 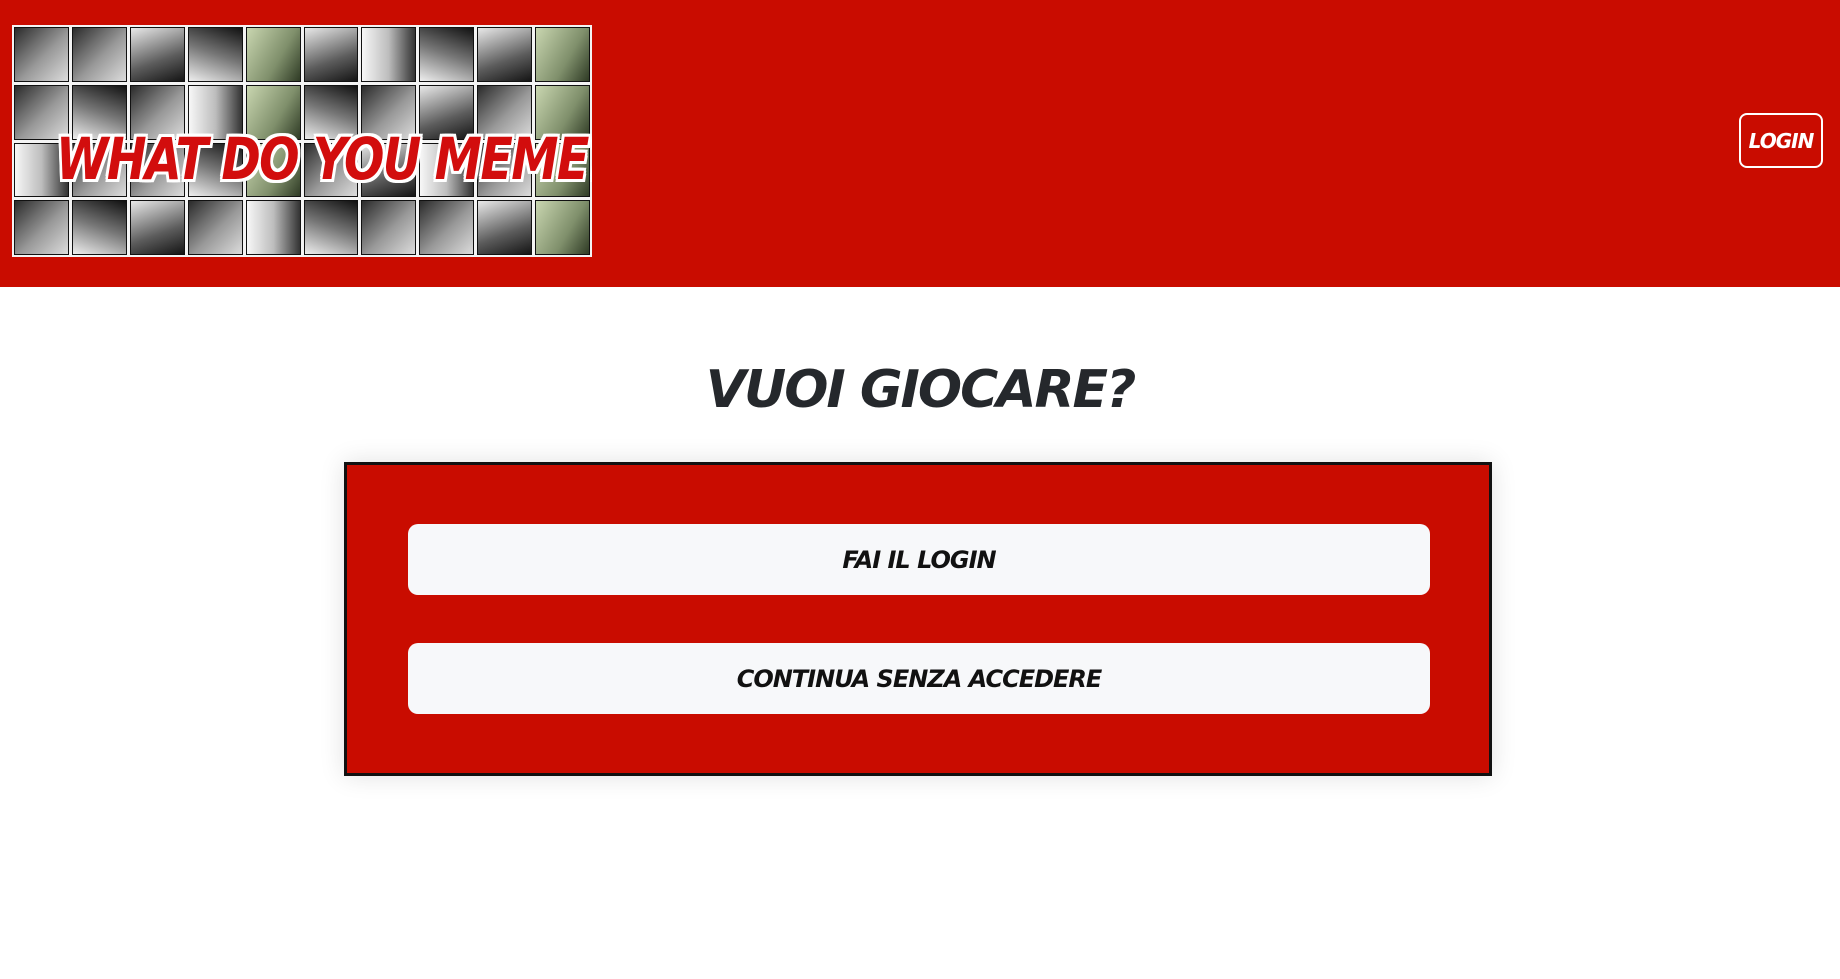 What do you see at coordinates (919, 678) in the screenshot?
I see `continue-without-login-button: CONTINUA SENZA ACCEDERE` at bounding box center [919, 678].